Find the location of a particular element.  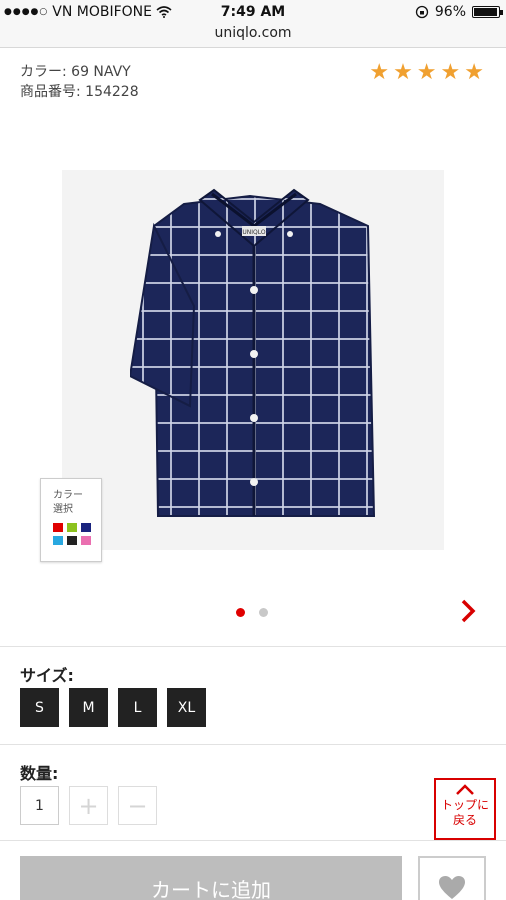

quantity-minus-button: − is located at coordinates (137, 805).